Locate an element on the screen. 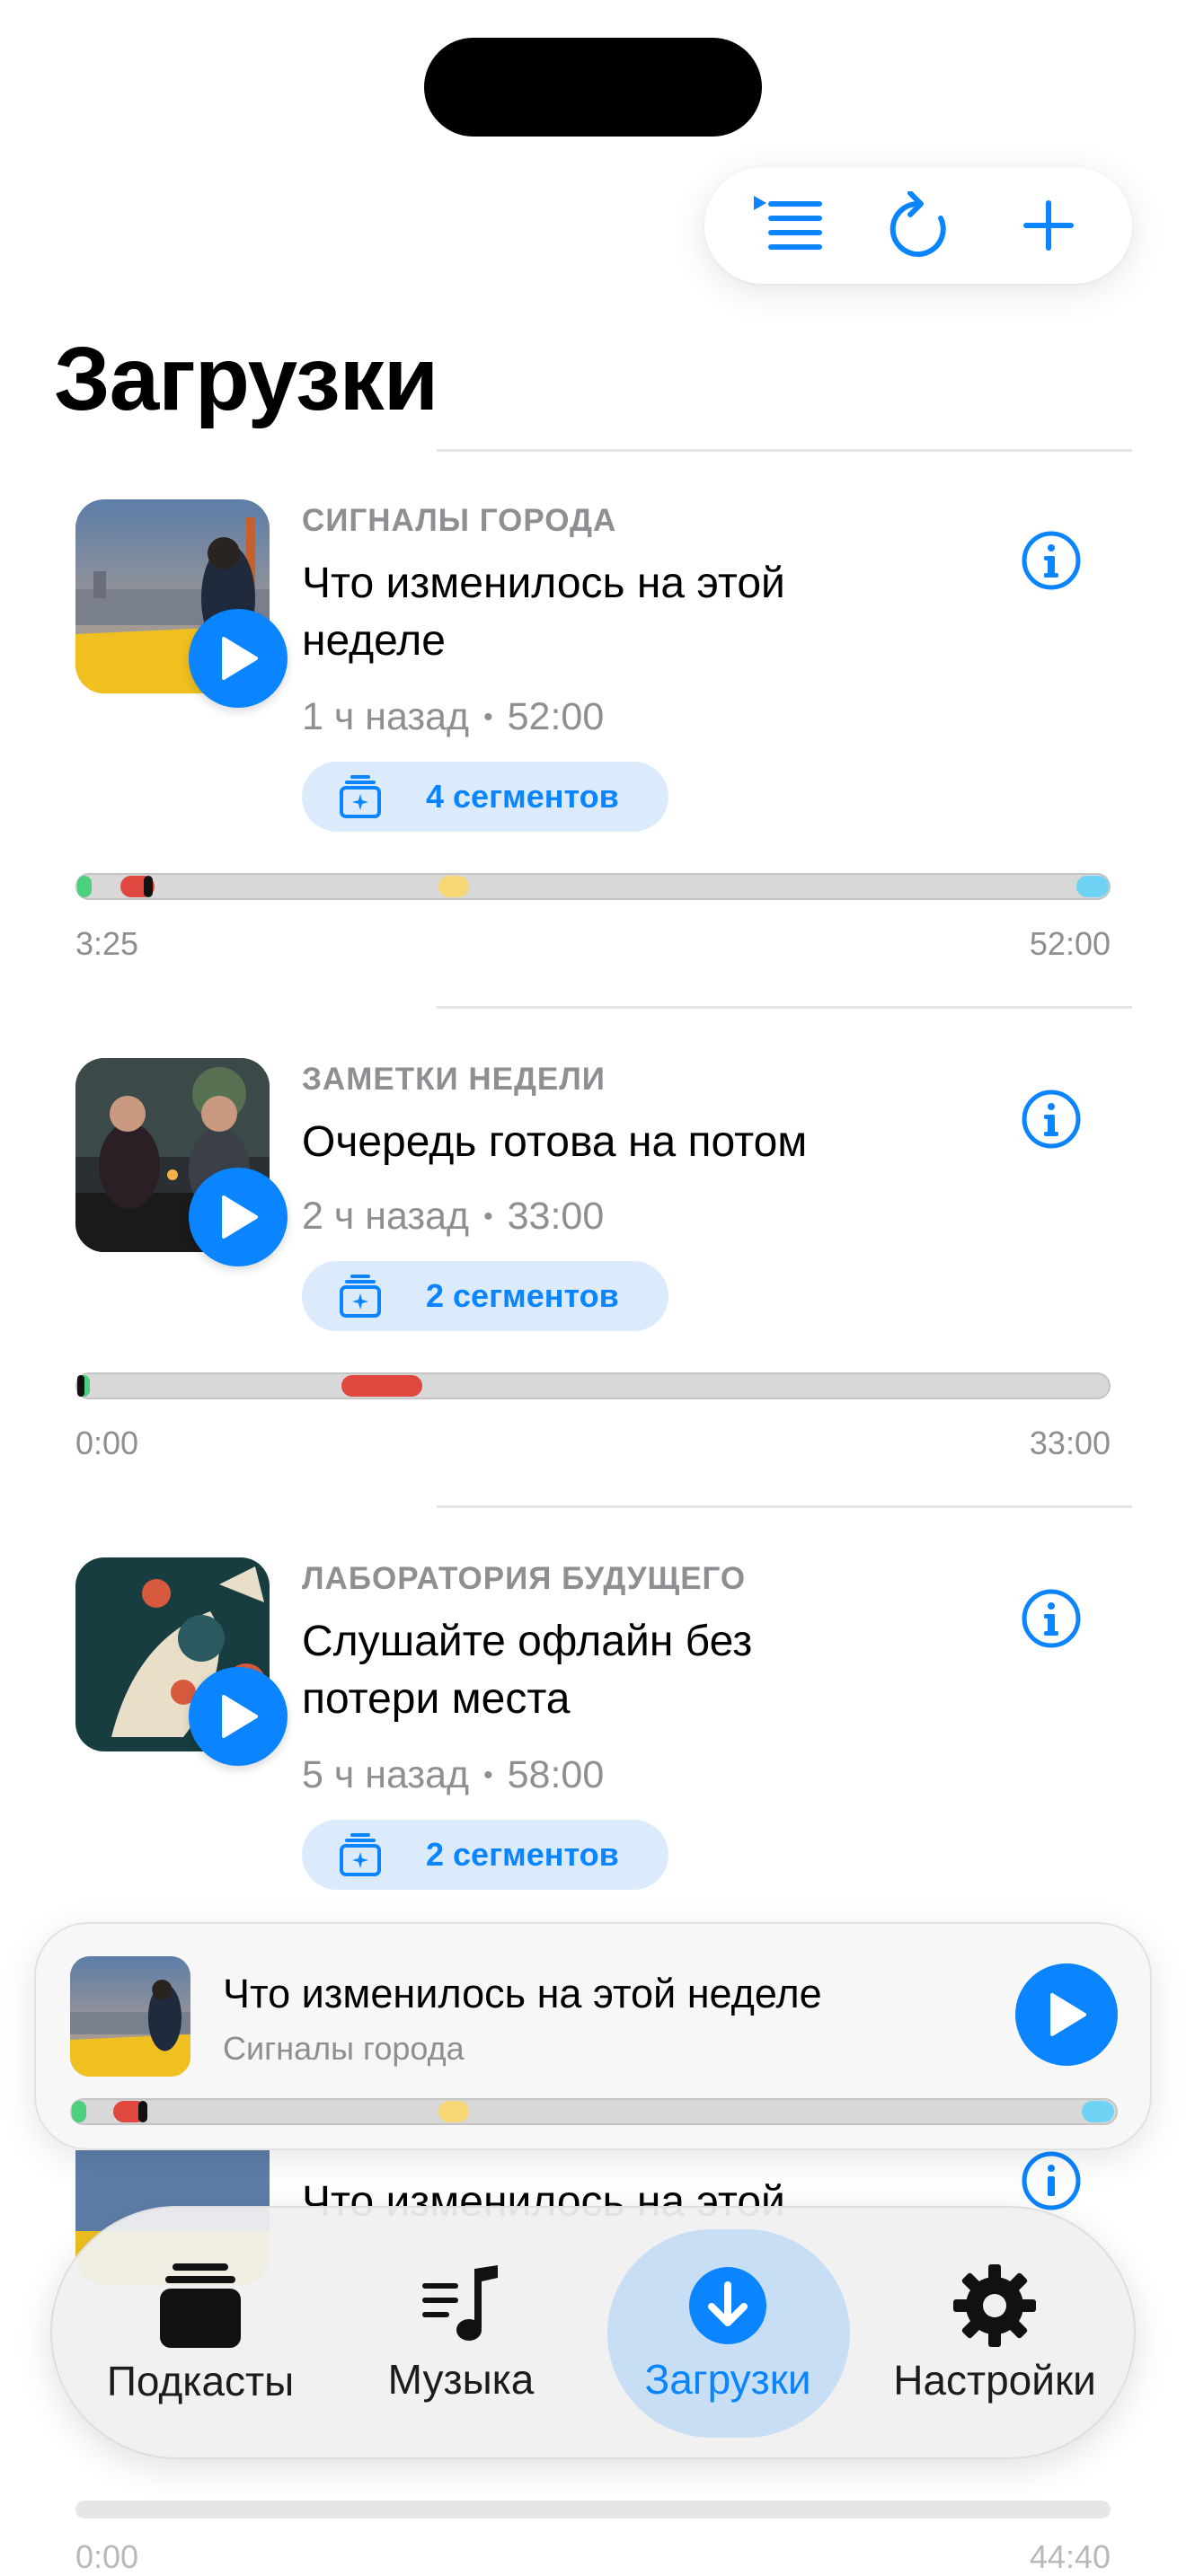 Image resolution: width=1186 pixels, height=2576 pixels. mini-player-play-button is located at coordinates (1066, 2014).